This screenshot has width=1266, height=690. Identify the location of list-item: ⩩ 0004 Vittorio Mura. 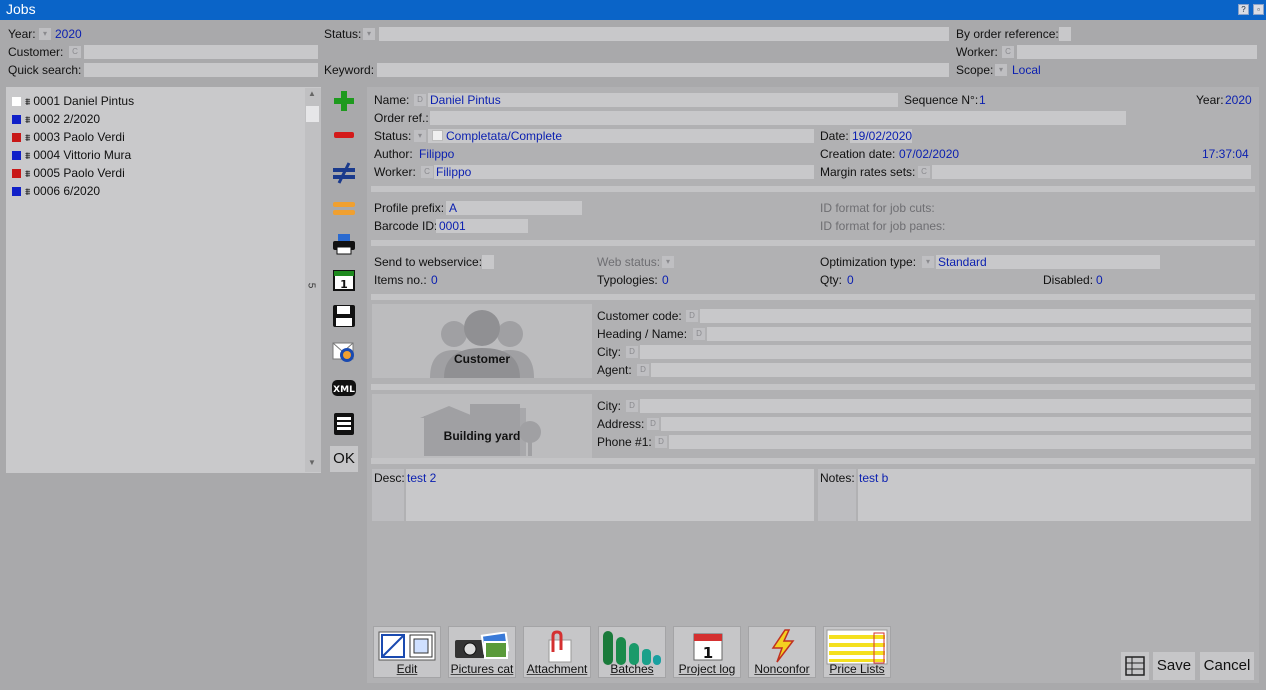
(71, 155).